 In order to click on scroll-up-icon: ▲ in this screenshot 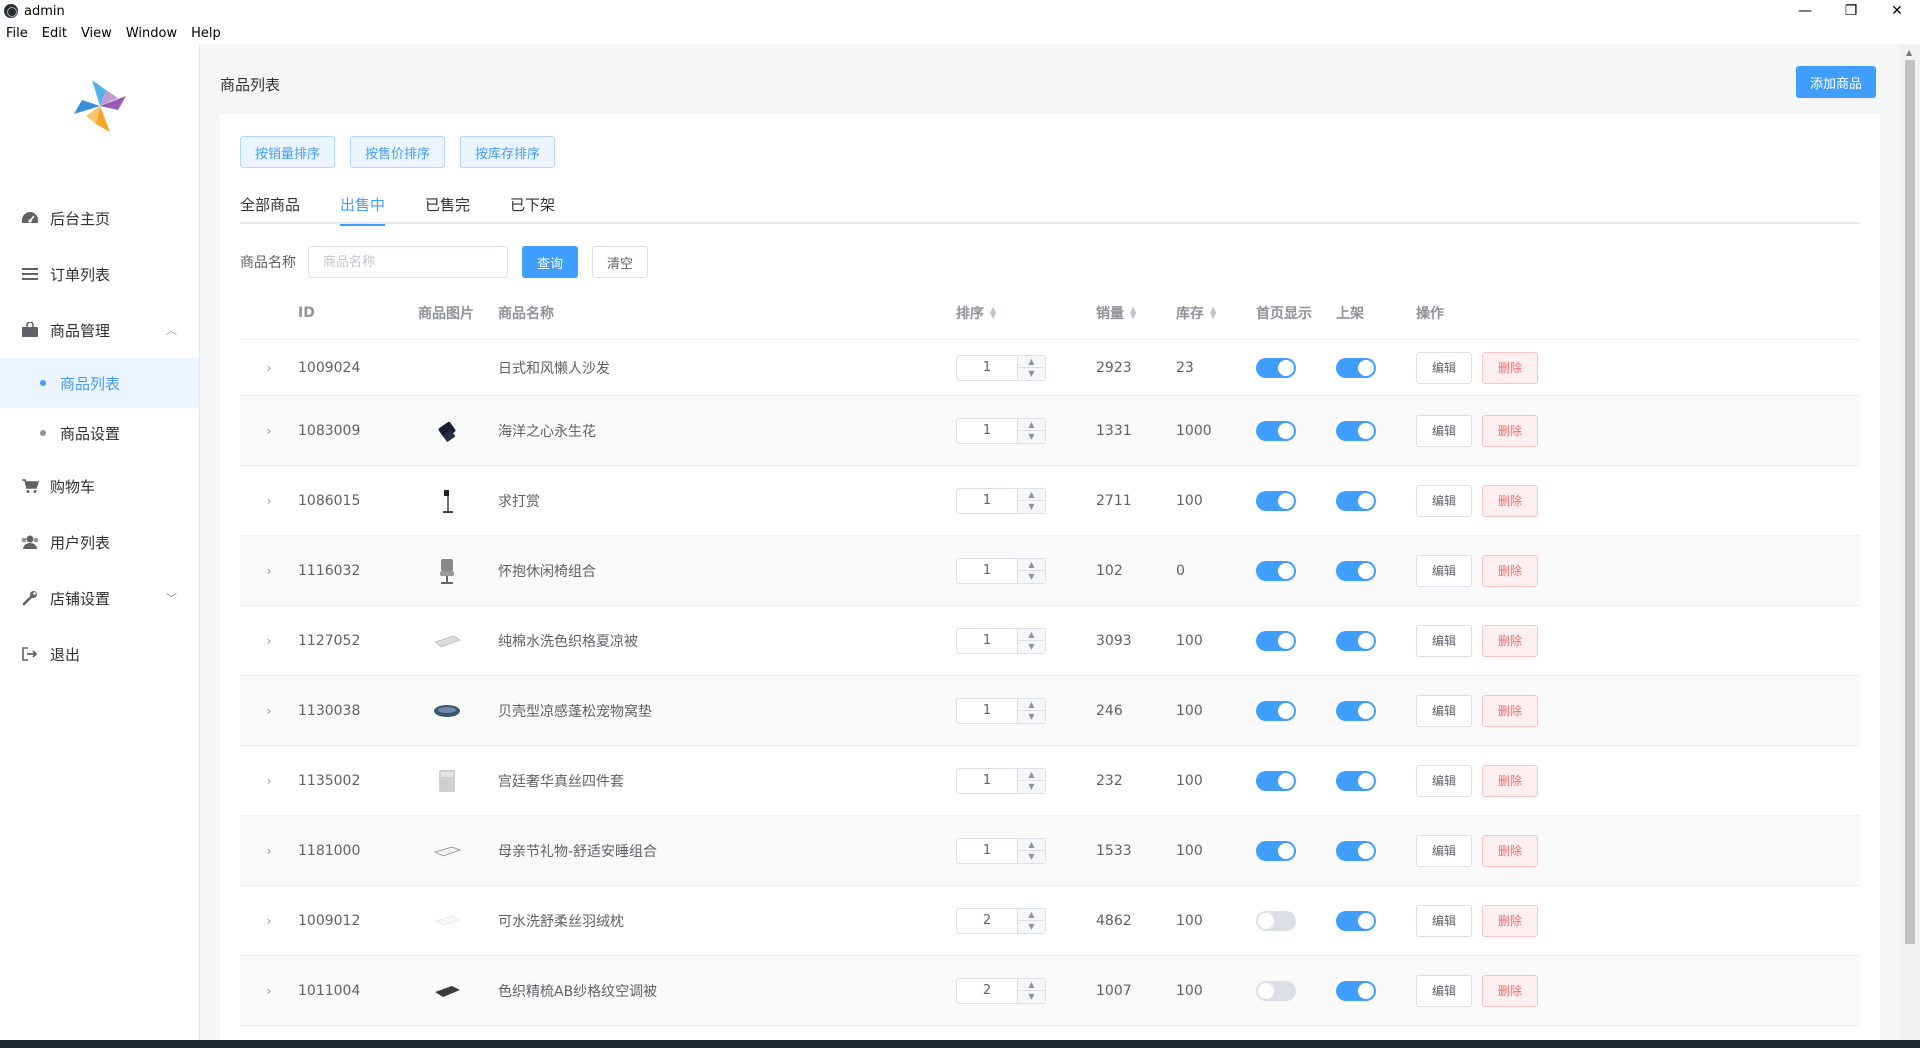, I will do `click(1909, 52)`.